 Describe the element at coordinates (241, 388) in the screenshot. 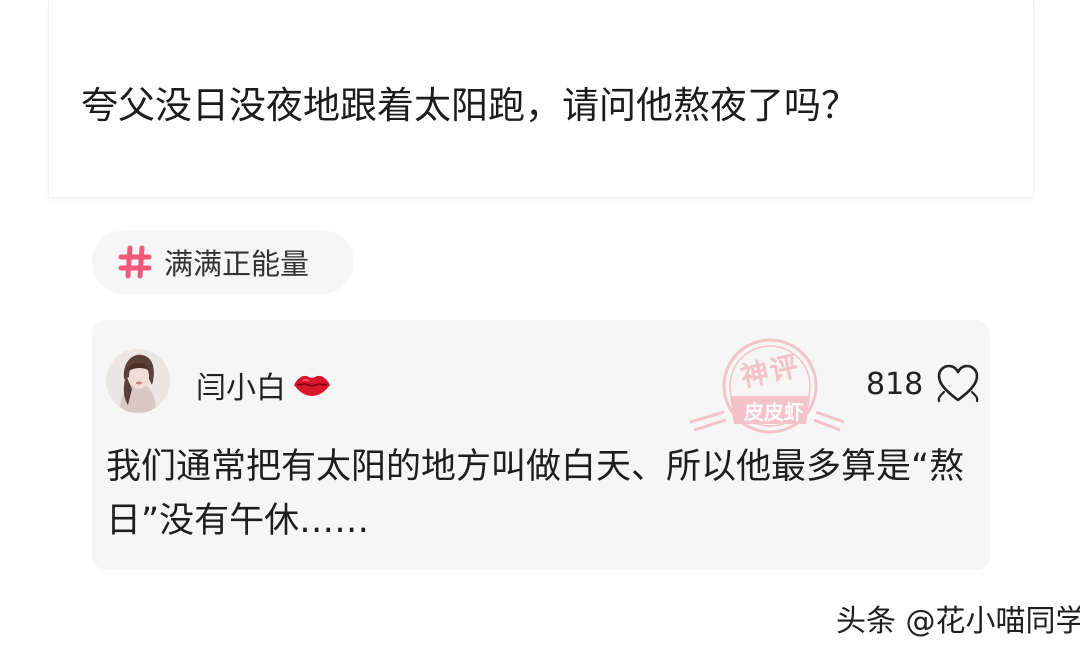

I see `username-text: 闫小白` at that location.